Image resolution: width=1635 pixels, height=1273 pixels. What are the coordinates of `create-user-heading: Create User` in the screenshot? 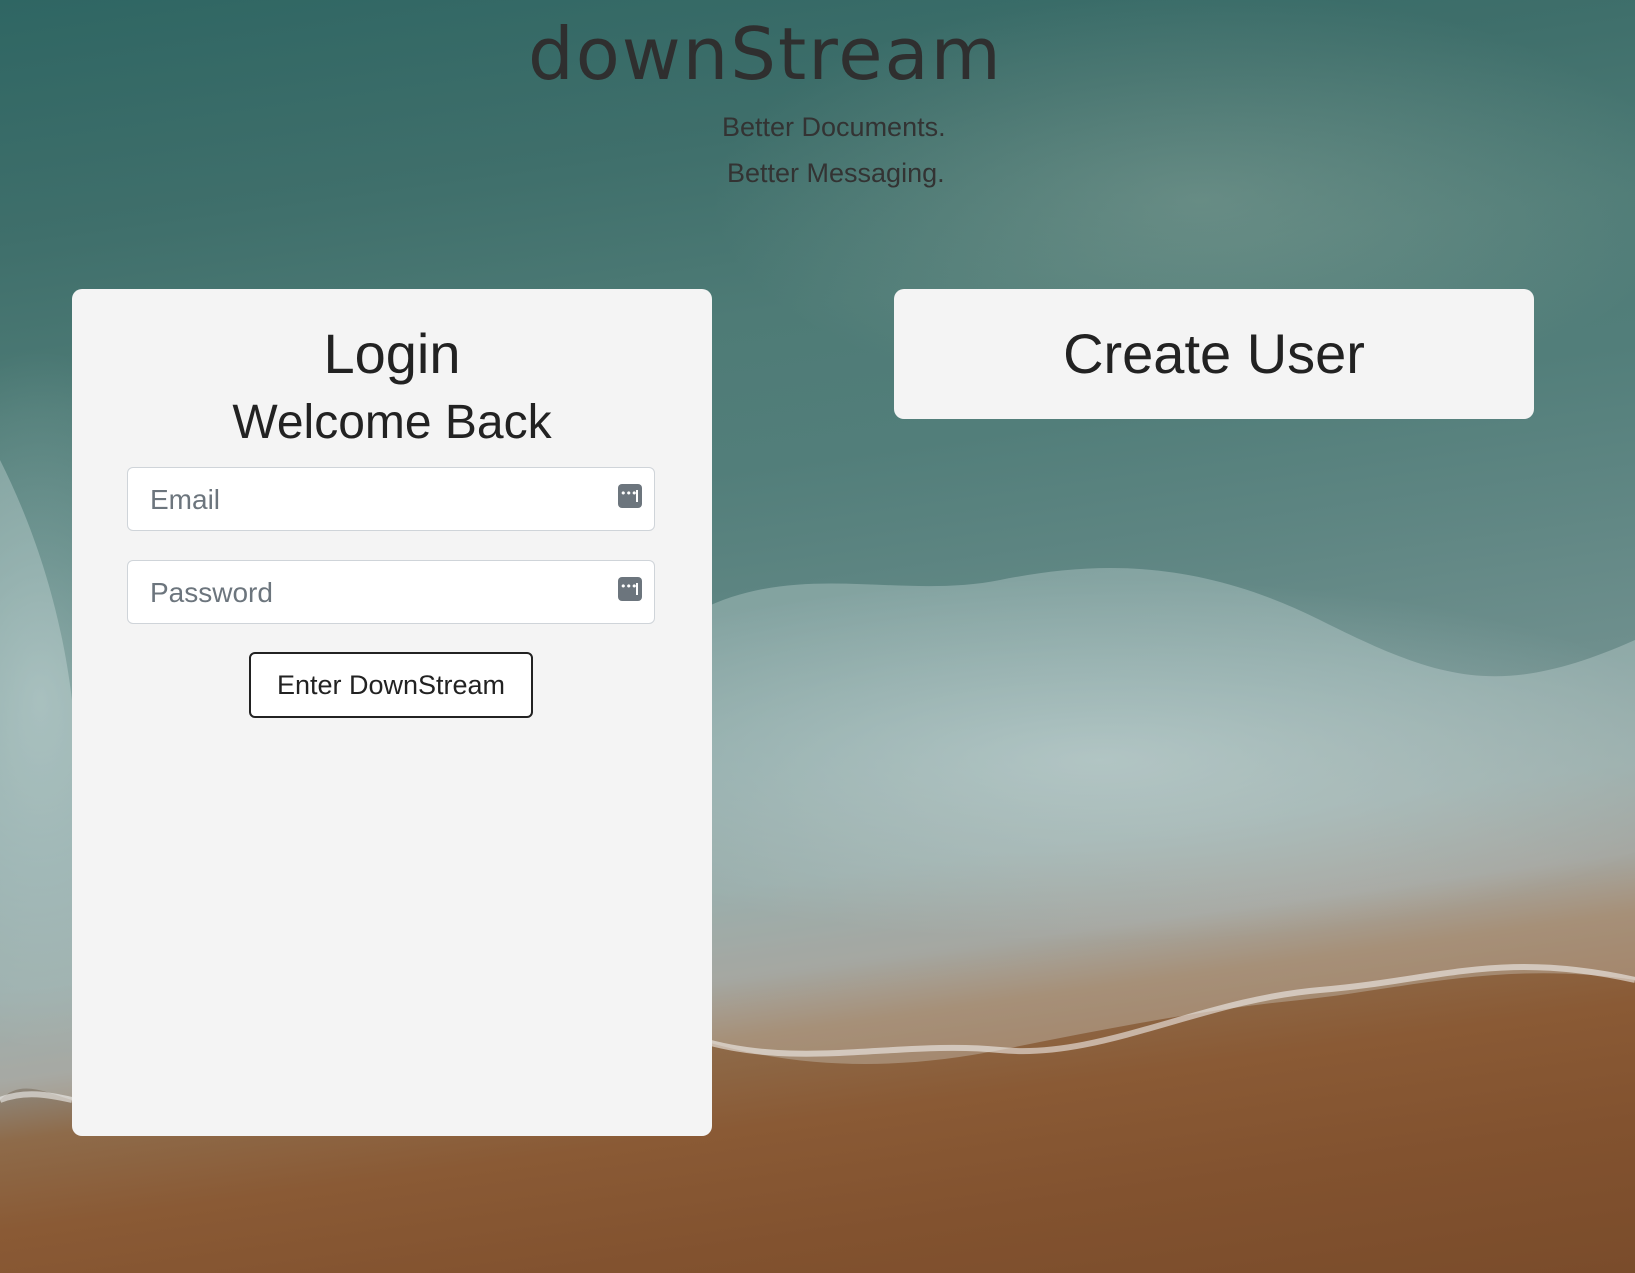 It's located at (1214, 353).